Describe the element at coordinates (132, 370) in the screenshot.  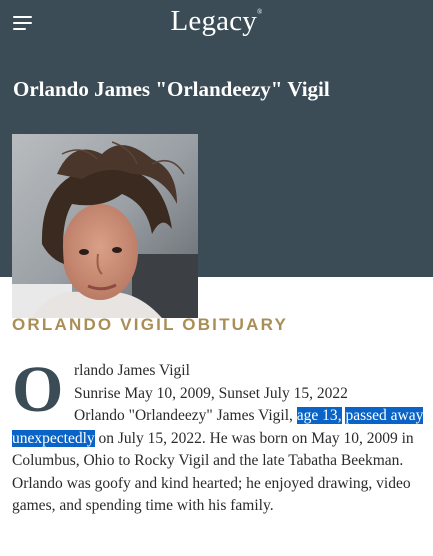
I see `obituary-line-name: rlando James Vigil` at that location.